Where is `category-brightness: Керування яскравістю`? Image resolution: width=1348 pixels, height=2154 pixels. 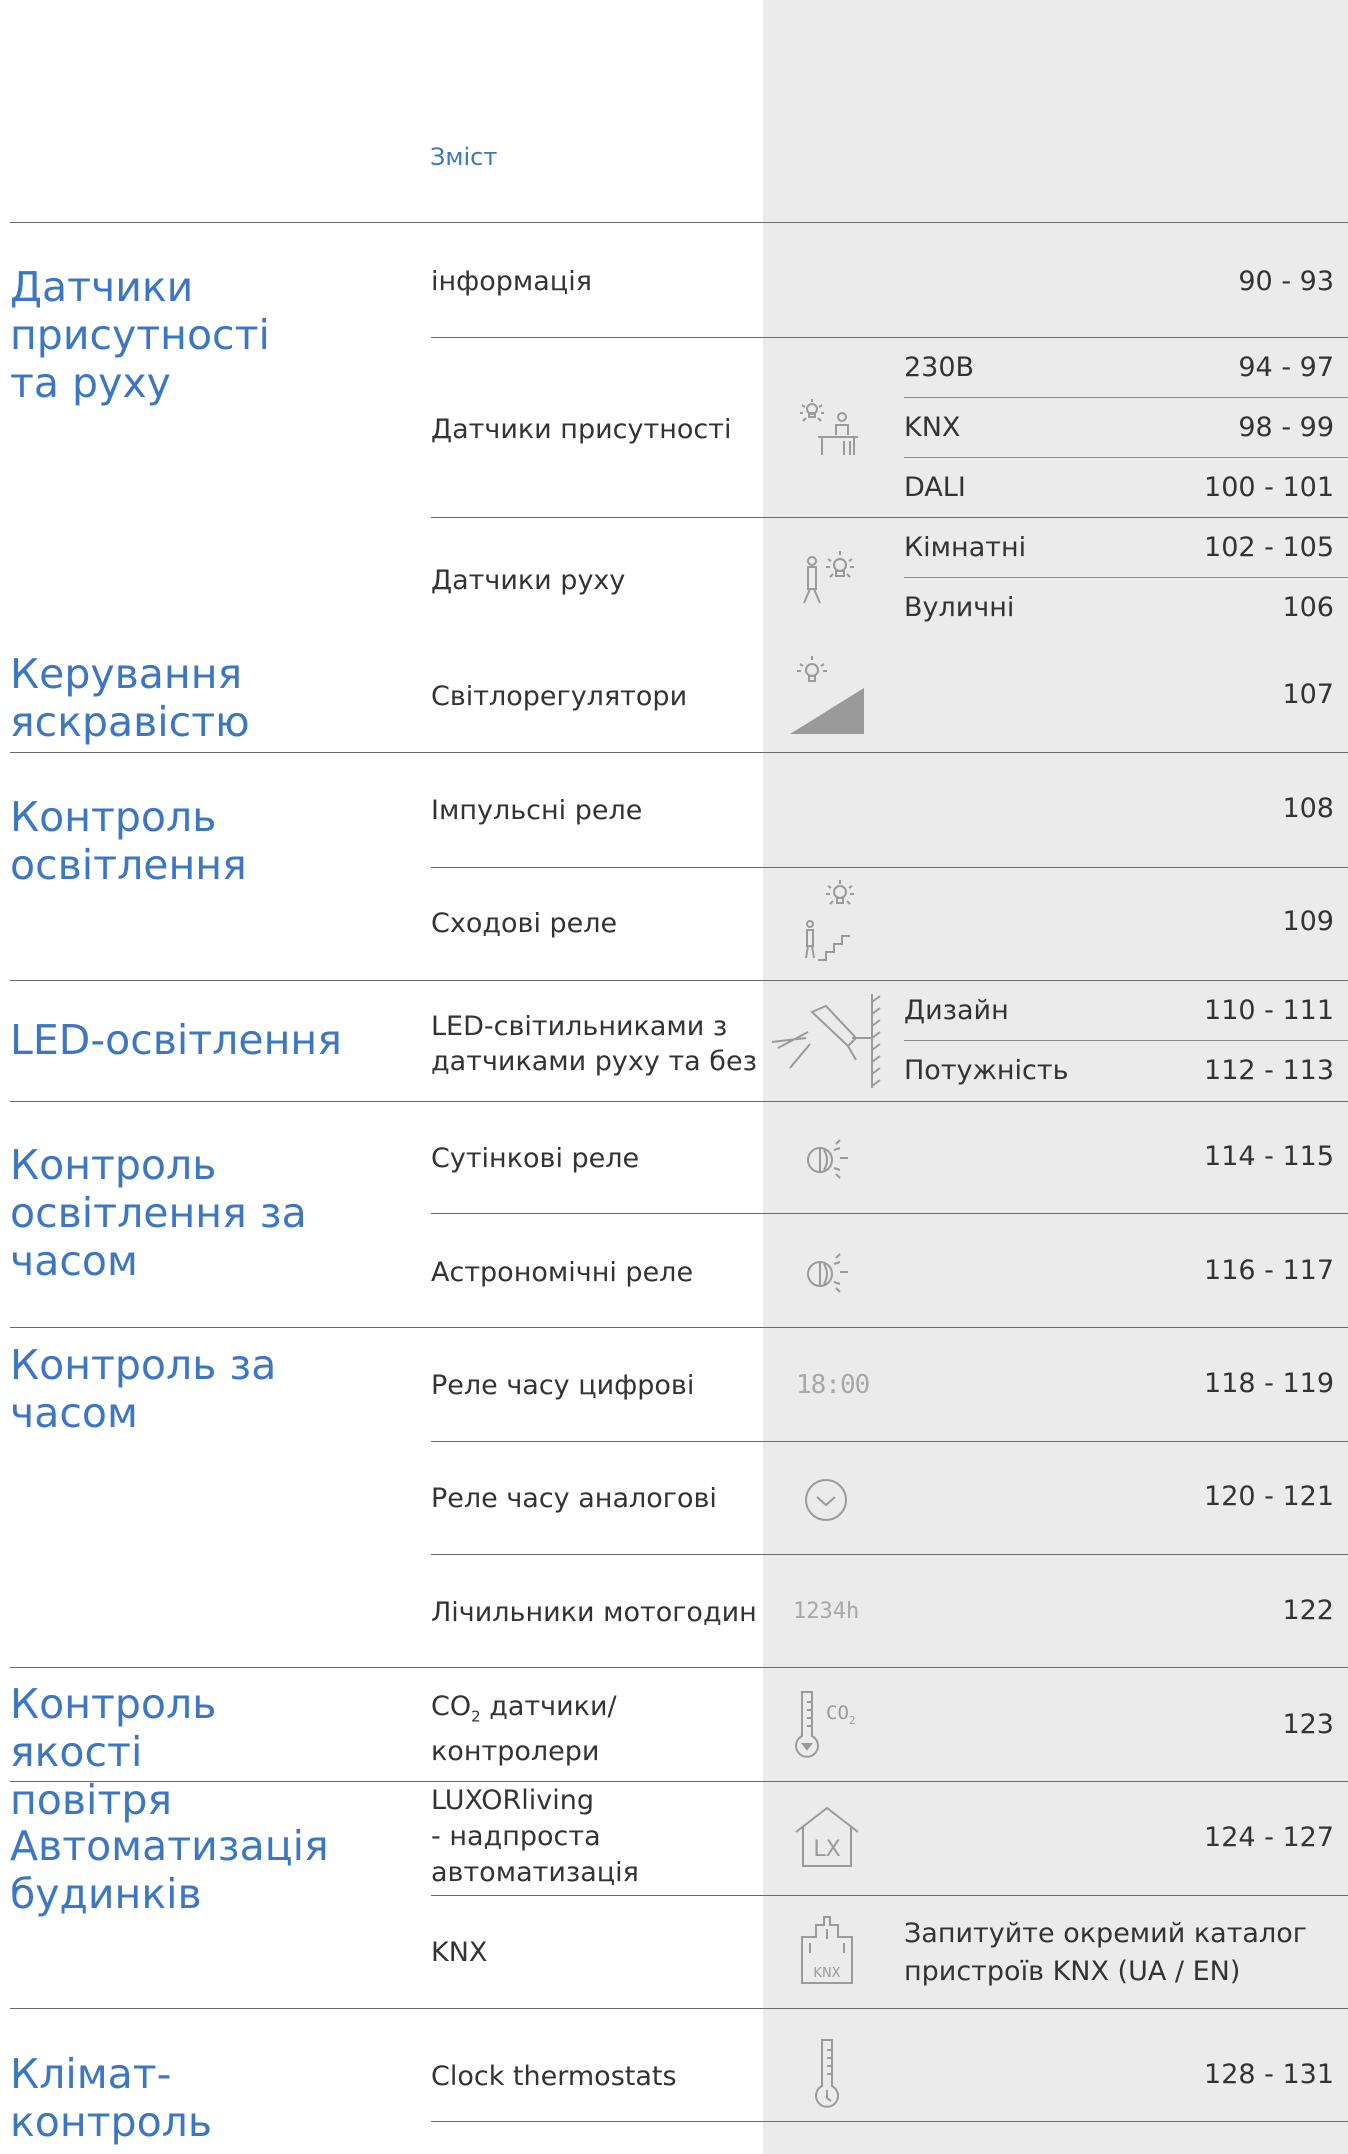 category-brightness: Керування яскравістю is located at coordinates (140, 698).